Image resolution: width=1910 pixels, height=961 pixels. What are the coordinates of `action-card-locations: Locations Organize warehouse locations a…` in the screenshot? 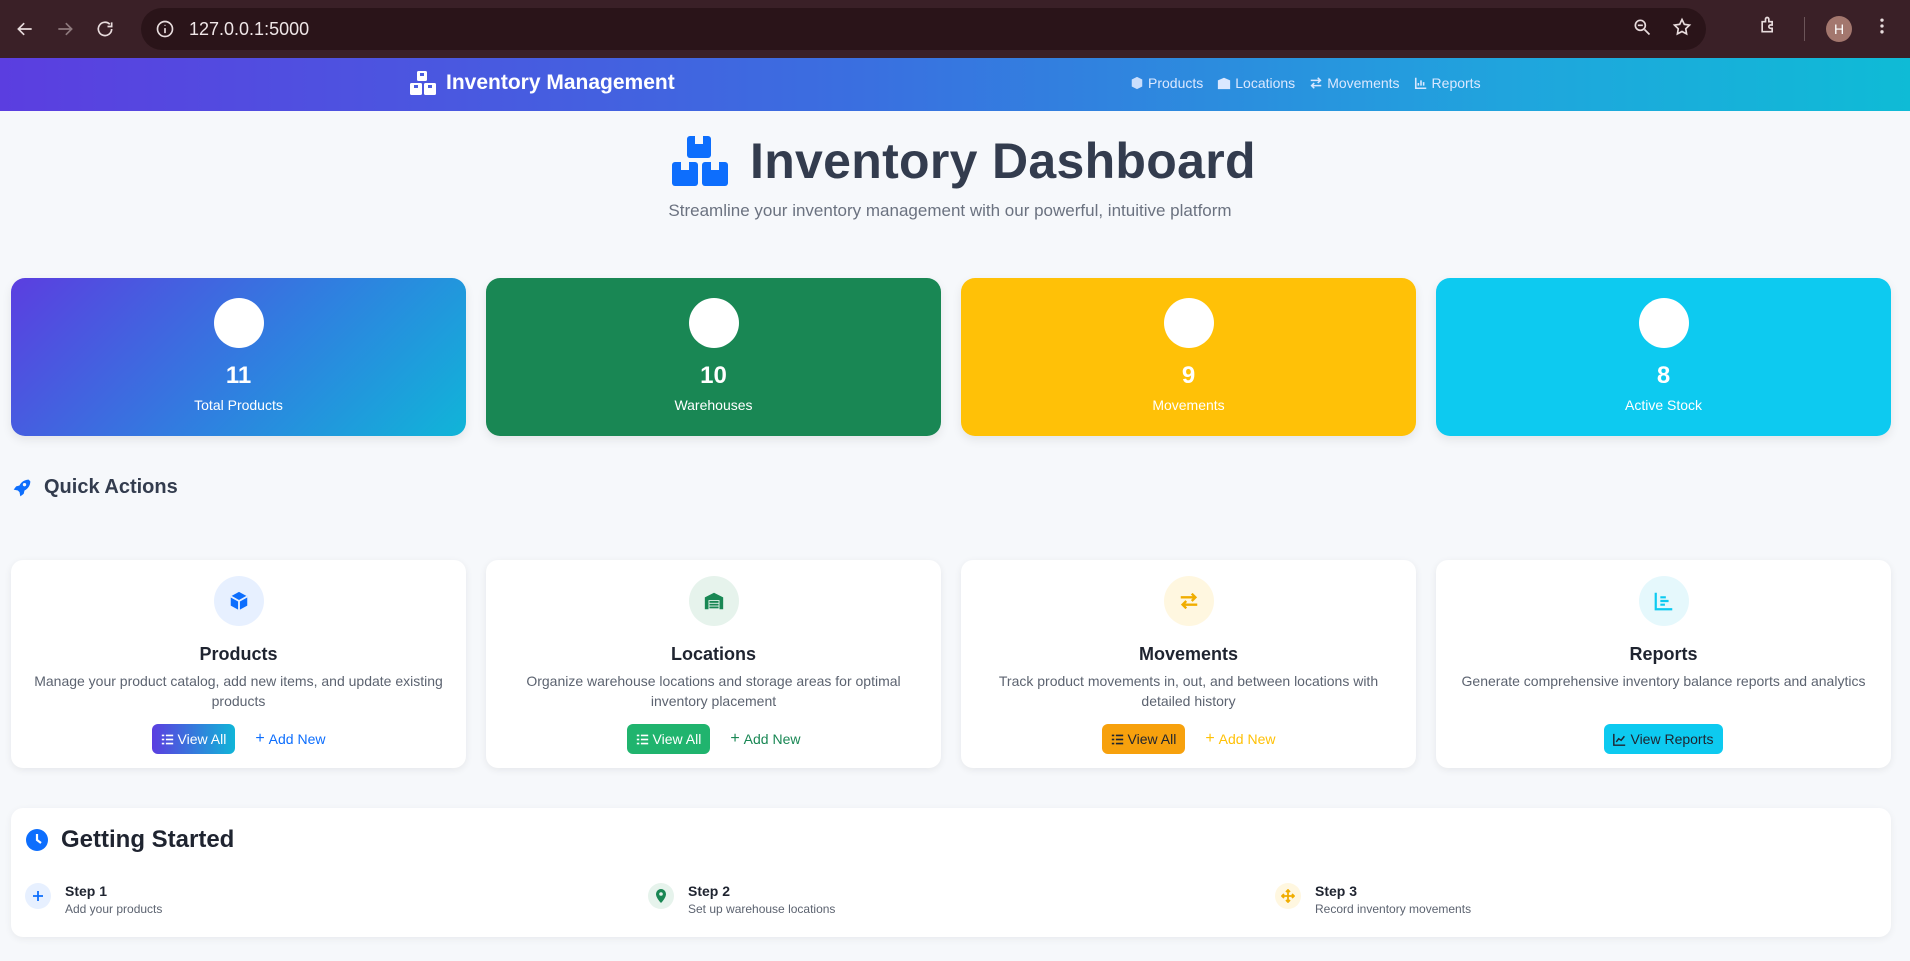 It's located at (713, 664).